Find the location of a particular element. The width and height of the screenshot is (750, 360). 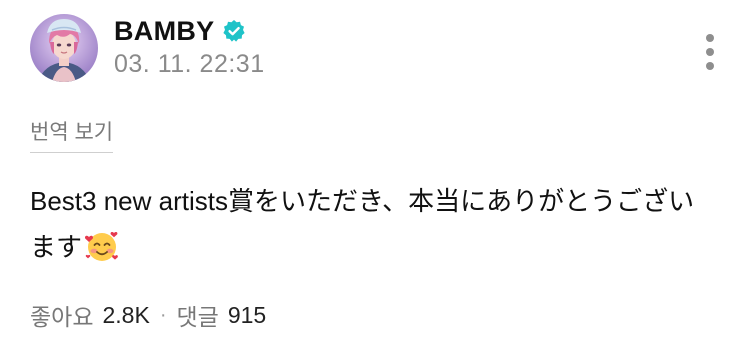

more-options-button is located at coordinates (710, 52).